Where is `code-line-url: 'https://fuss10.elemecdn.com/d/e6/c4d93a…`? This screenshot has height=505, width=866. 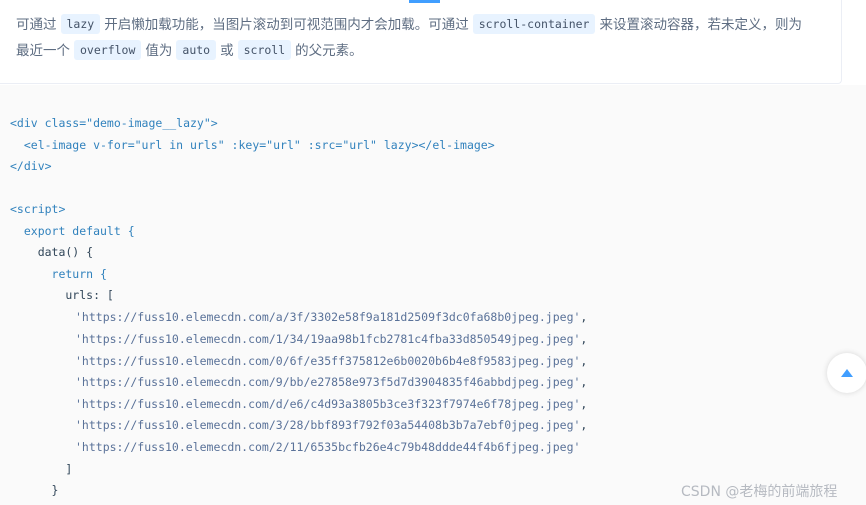 code-line-url: 'https://fuss10.elemecdn.com/d/e6/c4d93a… is located at coordinates (331, 404).